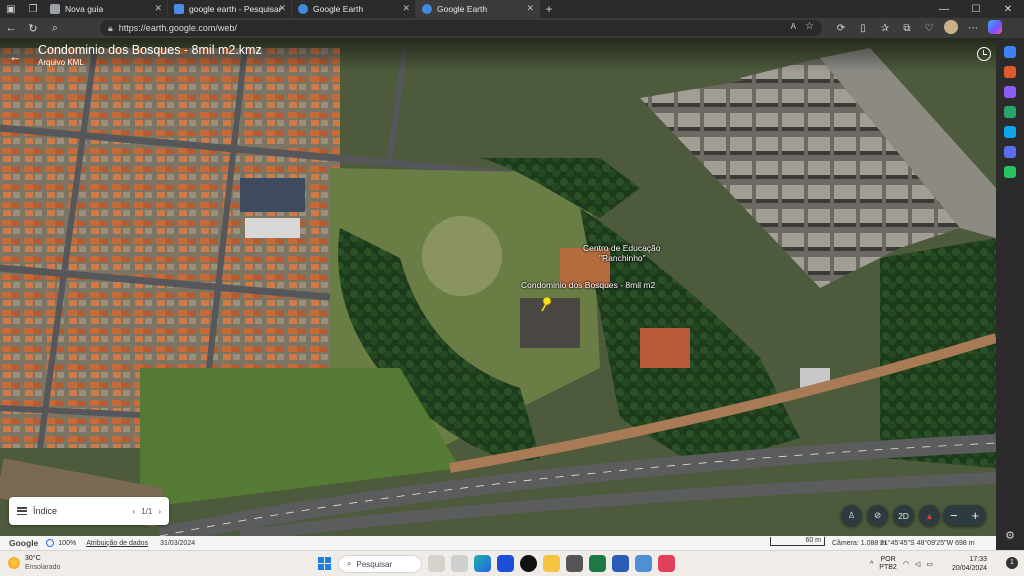  What do you see at coordinates (482, 563) in the screenshot?
I see `app-edge-icon` at bounding box center [482, 563].